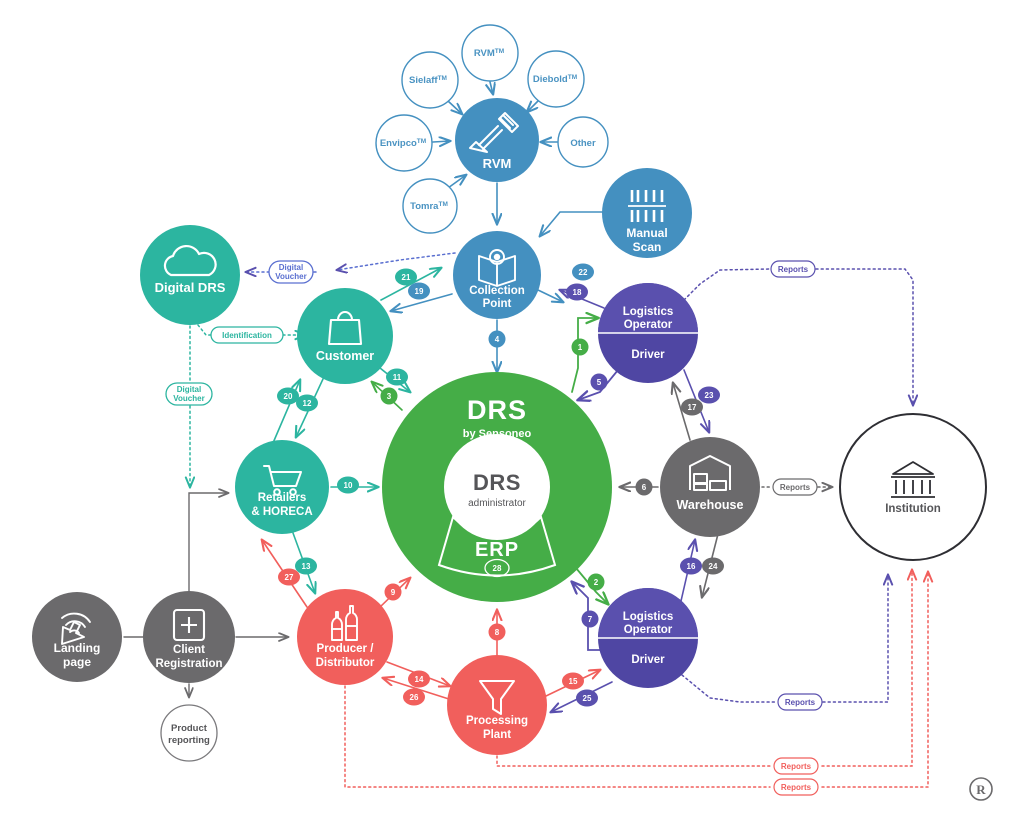 The image size is (1024, 835). Describe the element at coordinates (913, 509) in the screenshot. I see `node-institution-label: Institution` at that location.